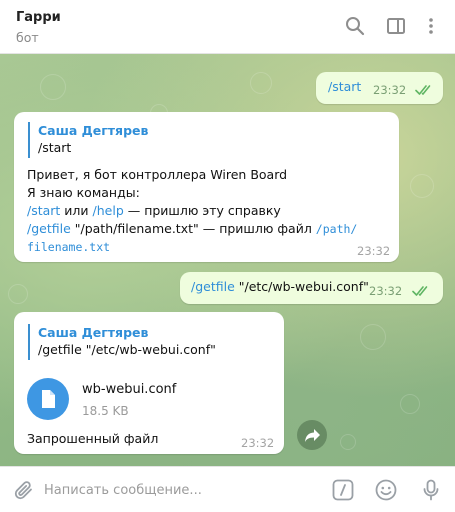 Image resolution: width=455 pixels, height=512 pixels. What do you see at coordinates (431, 26) in the screenshot?
I see `more-vert-icon` at bounding box center [431, 26].